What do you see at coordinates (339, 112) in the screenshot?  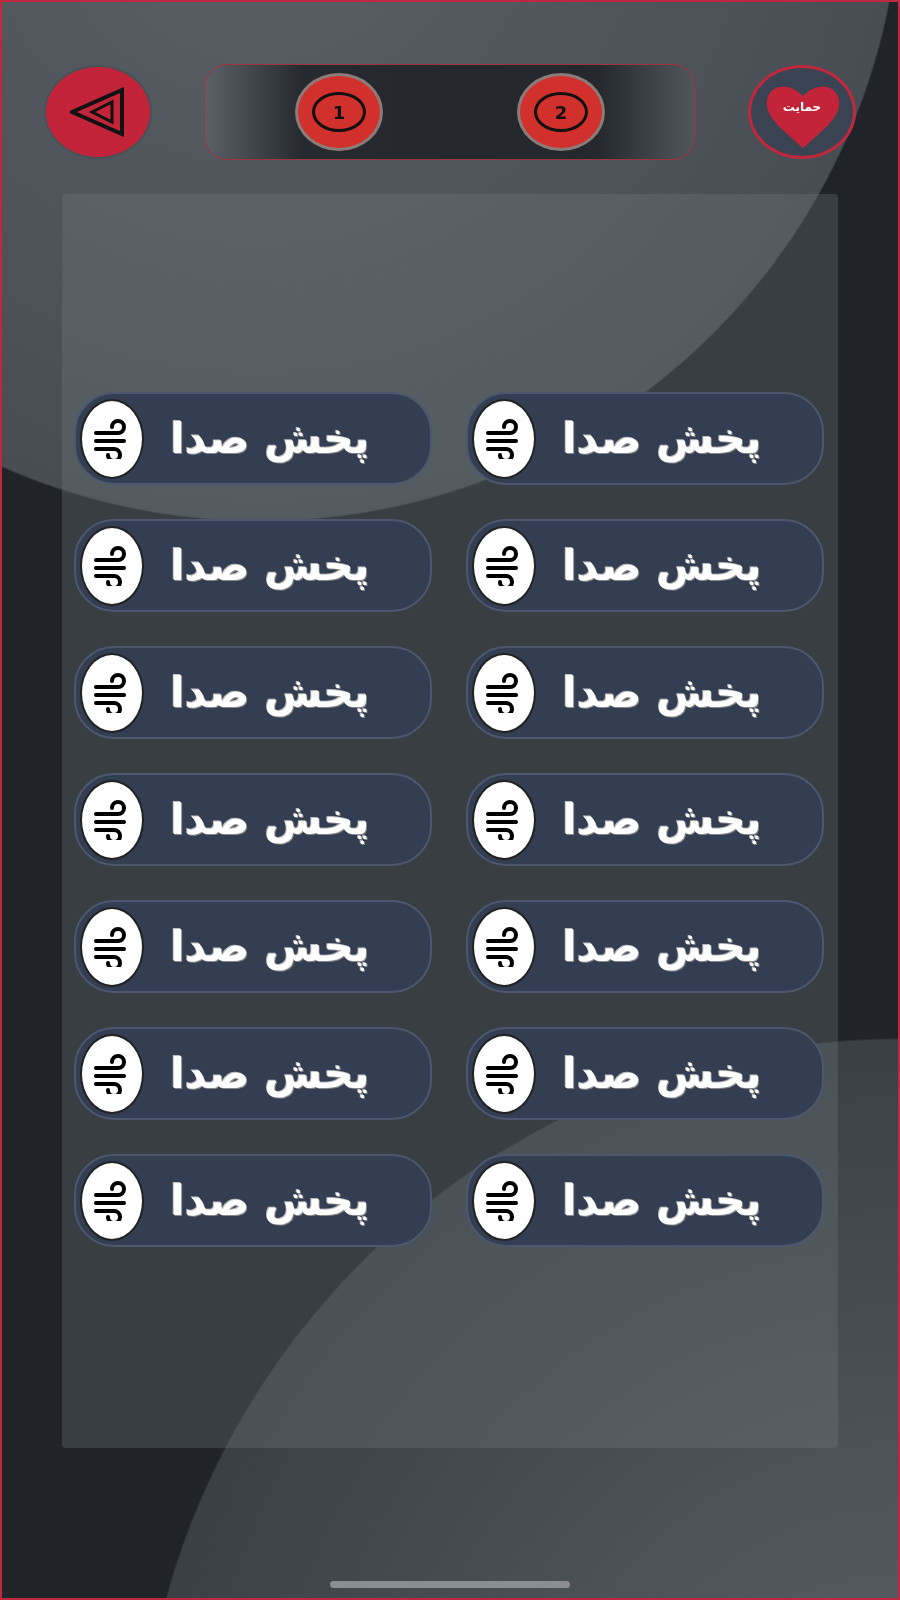 I see `page-button: 1` at bounding box center [339, 112].